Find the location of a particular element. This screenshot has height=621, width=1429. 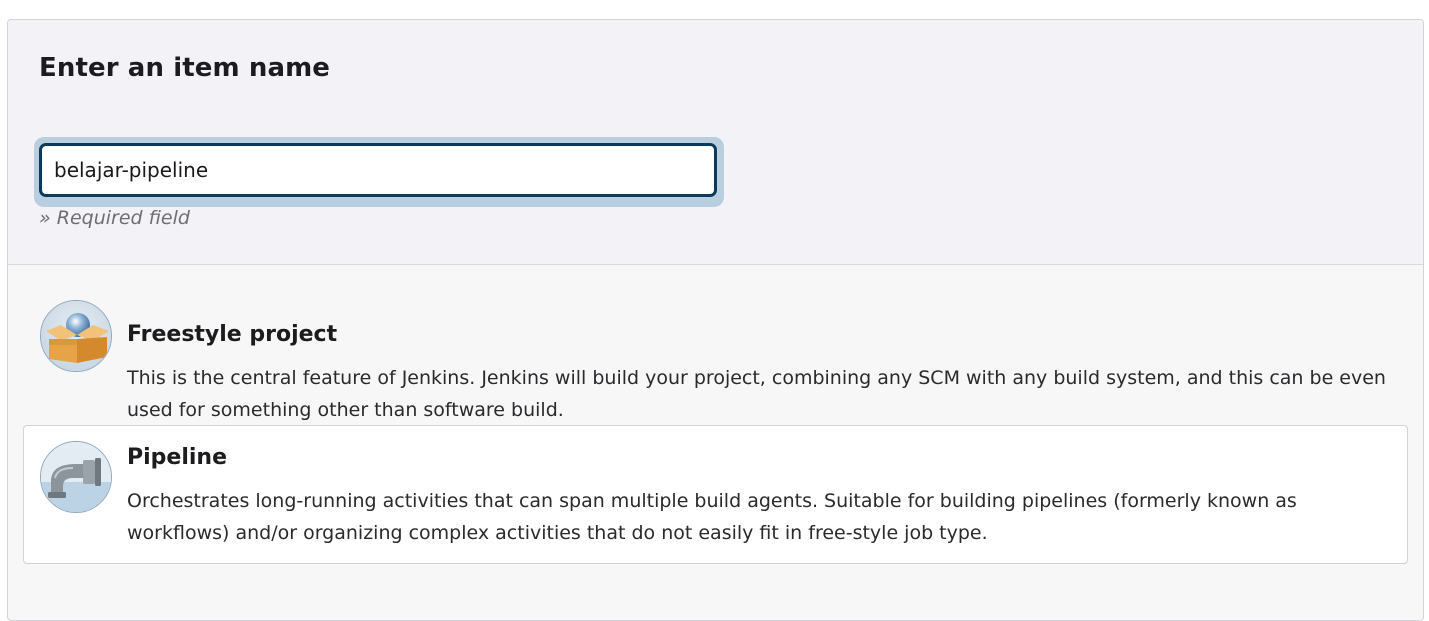

item-name-input is located at coordinates (378, 170).